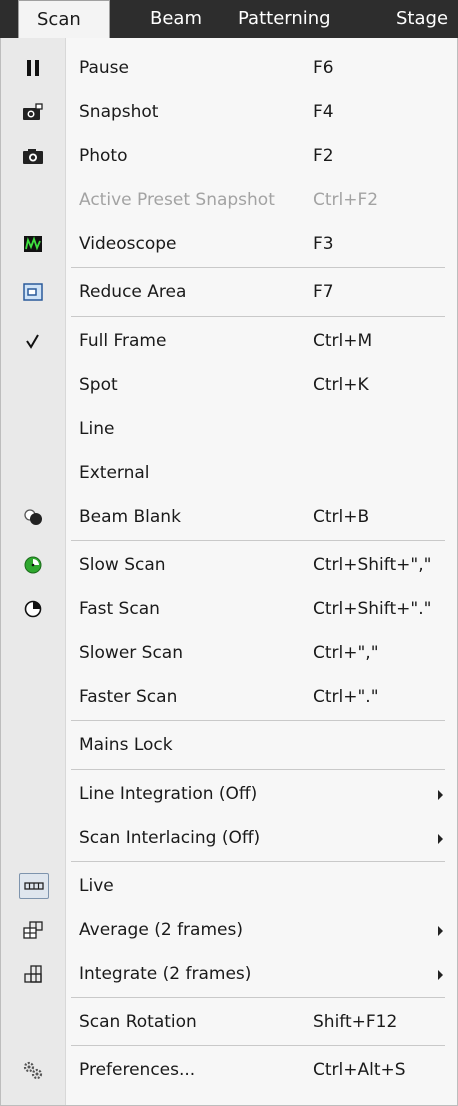  Describe the element at coordinates (161, 930) in the screenshot. I see `menu-item-label: Average (2 frames)` at that location.